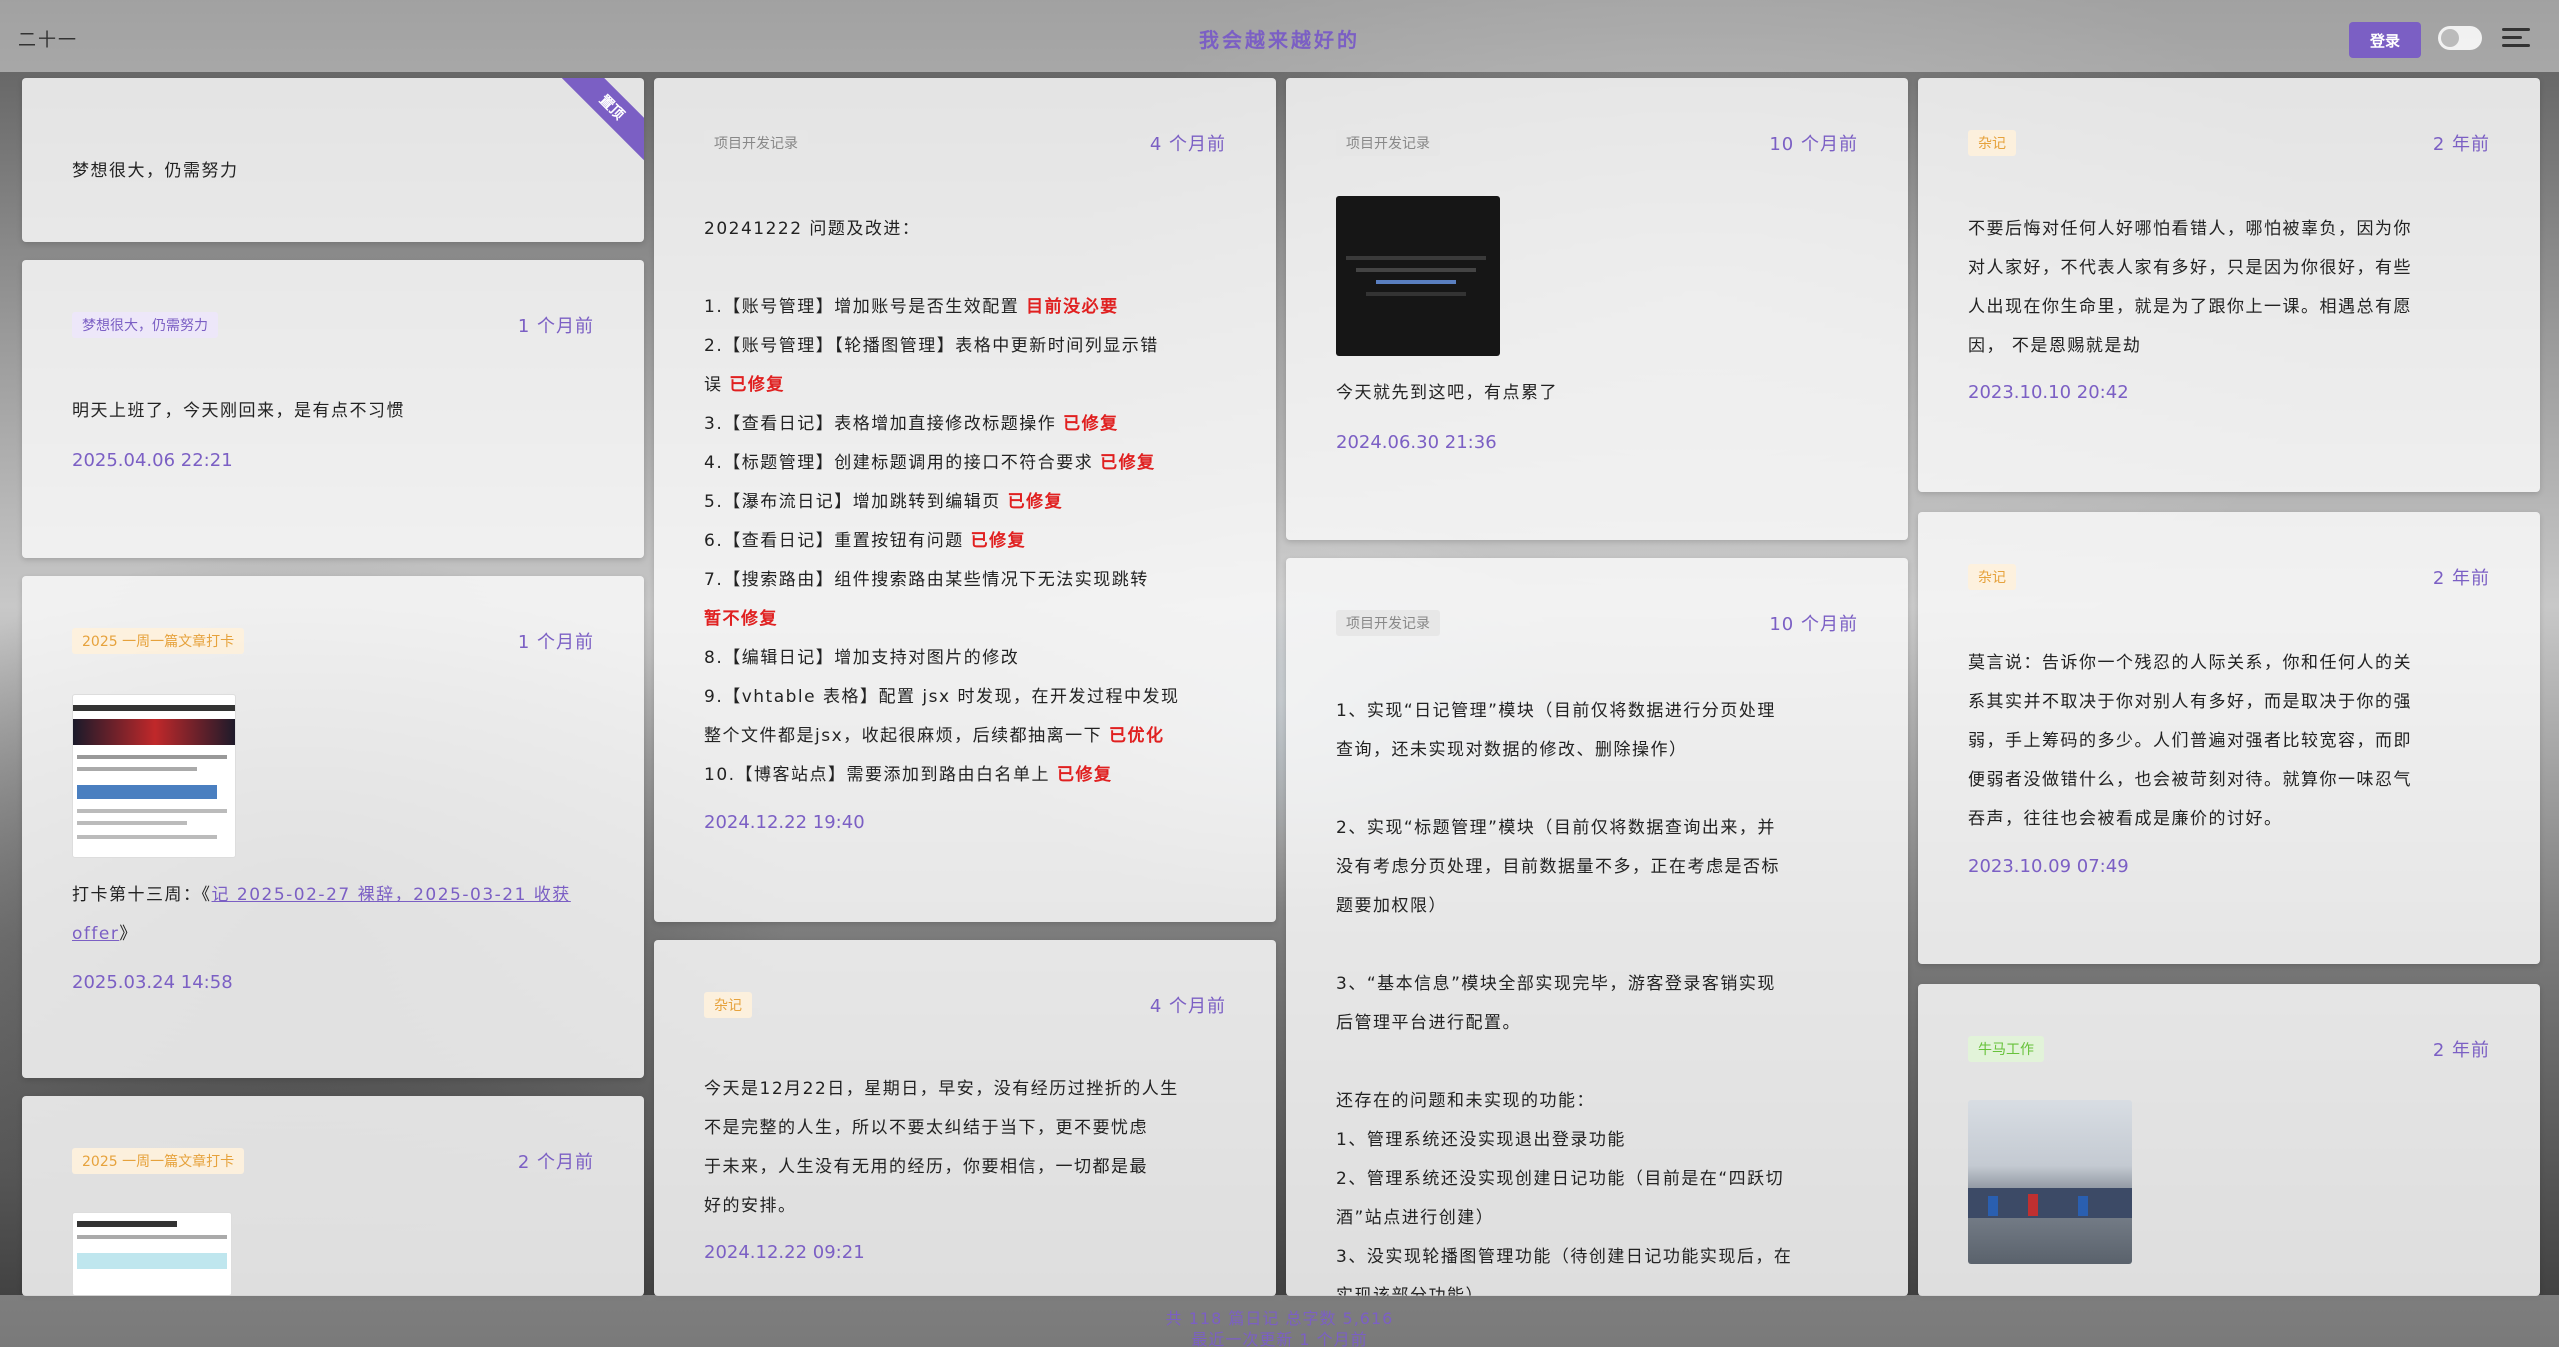  Describe the element at coordinates (911, 424) in the screenshot. I see `list-item: 3.【查看日记】表格增加直接修改标题操作 已修复` at that location.